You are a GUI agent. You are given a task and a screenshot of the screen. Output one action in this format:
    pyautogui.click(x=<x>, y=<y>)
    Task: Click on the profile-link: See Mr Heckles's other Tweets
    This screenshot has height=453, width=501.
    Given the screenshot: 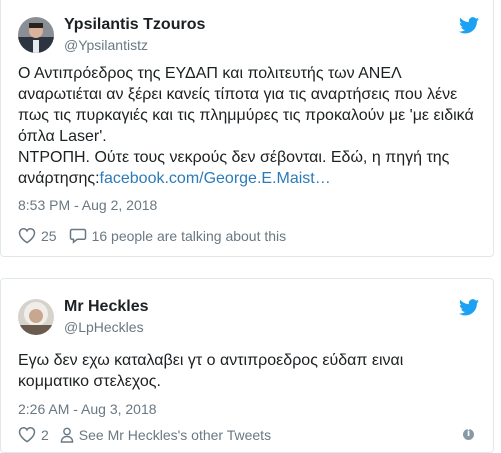 What is the action you would take?
    pyautogui.click(x=165, y=435)
    